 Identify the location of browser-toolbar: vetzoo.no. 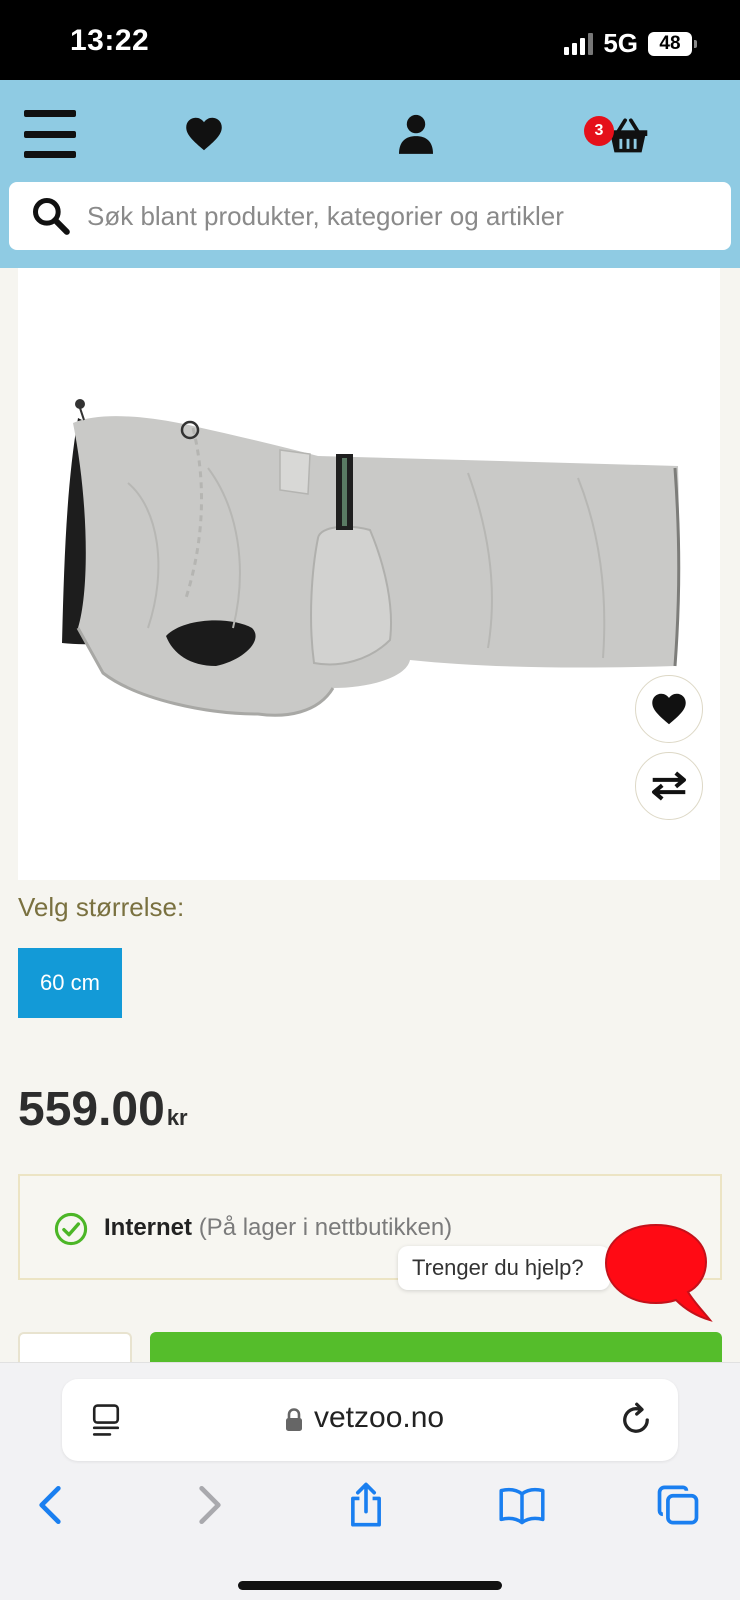
(370, 1481).